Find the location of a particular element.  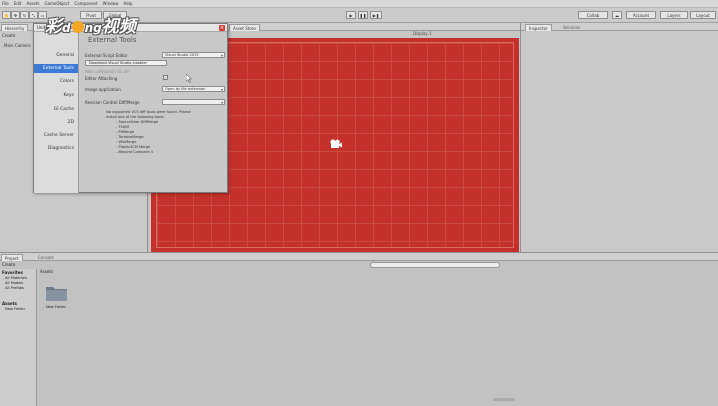

rotate-tool-icon: ↻ is located at coordinates (24, 15).